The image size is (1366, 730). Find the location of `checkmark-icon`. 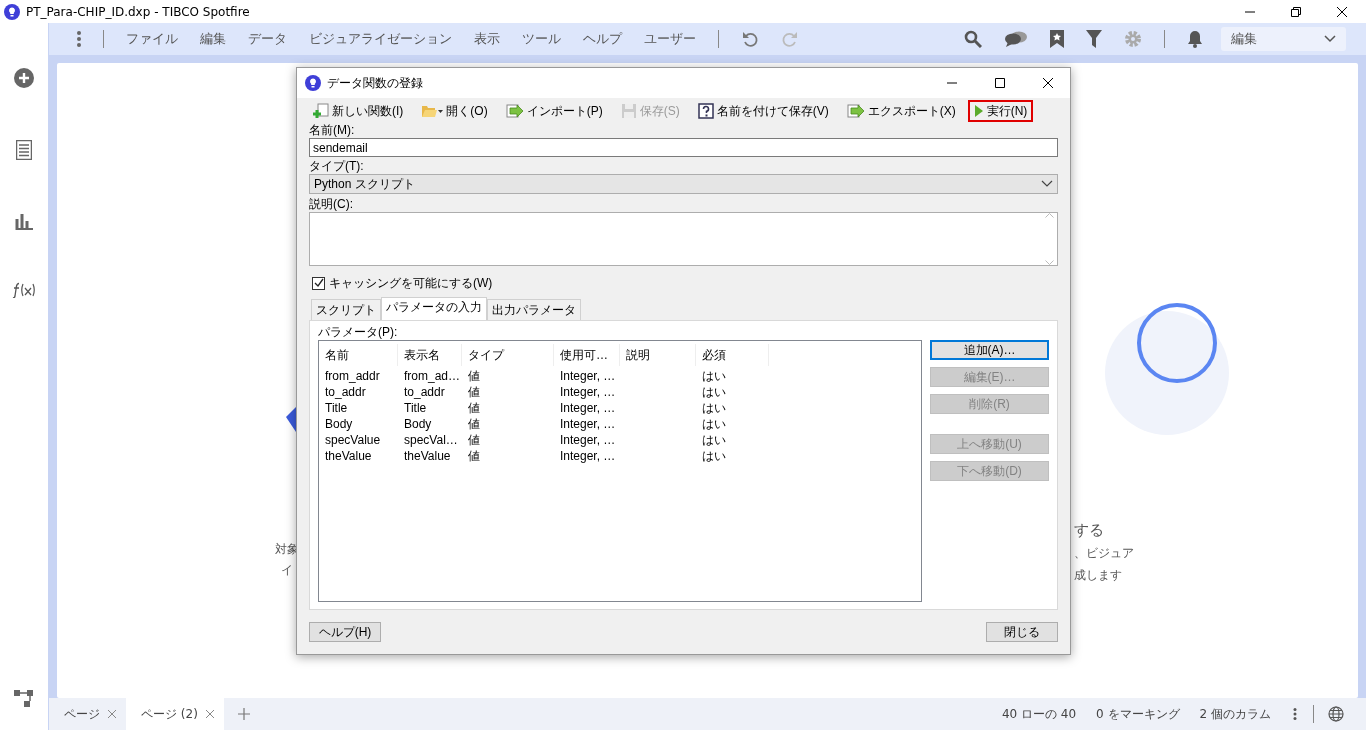

checkmark-icon is located at coordinates (318, 283).